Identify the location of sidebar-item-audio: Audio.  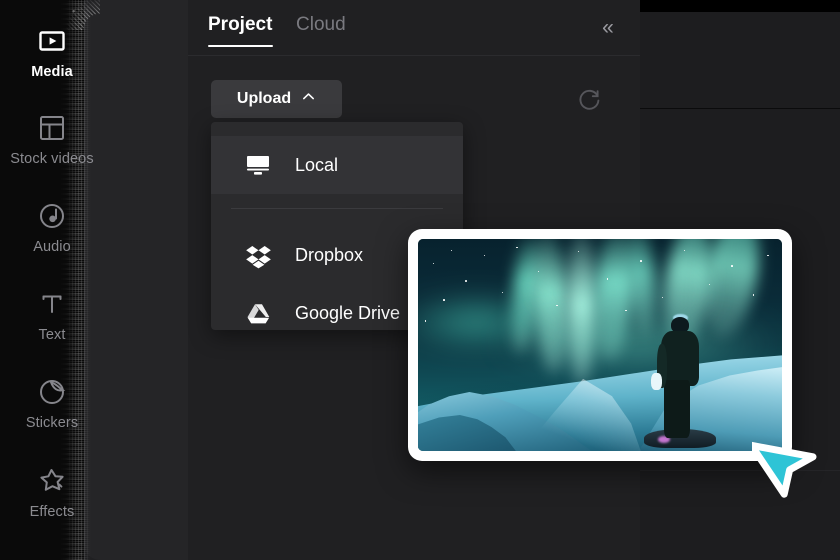
(52, 228).